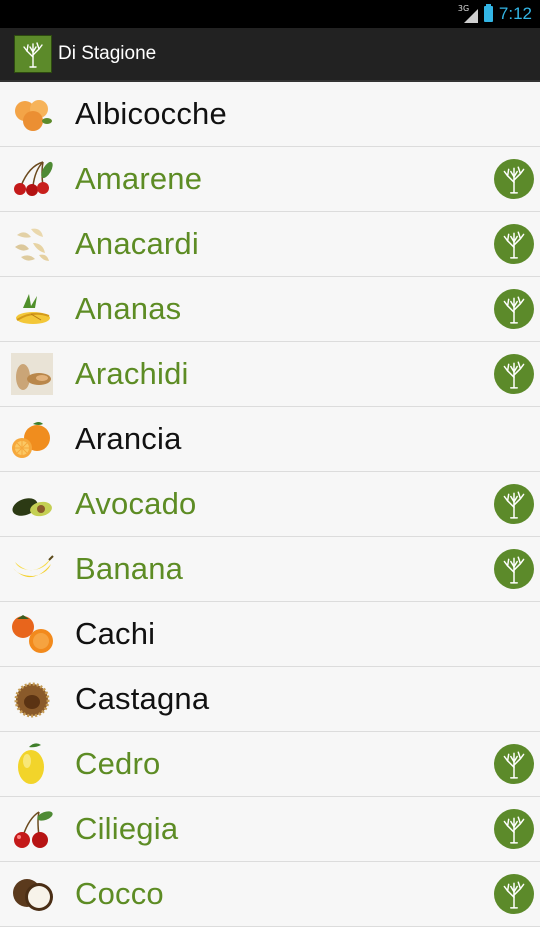 The image size is (540, 927). Describe the element at coordinates (32, 179) in the screenshot. I see `sour-cherry-icon` at that location.